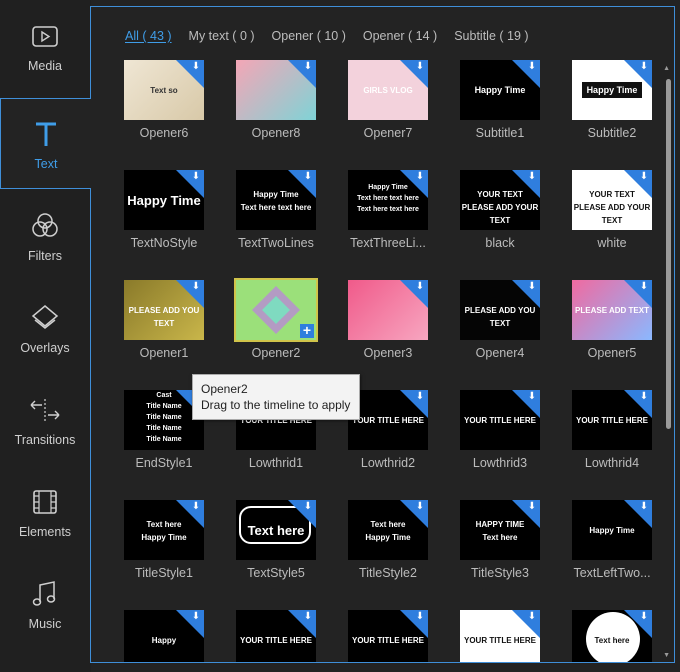 This screenshot has height=672, width=680. Describe the element at coordinates (45, 45) in the screenshot. I see `sidebar-item-media: Media` at that location.